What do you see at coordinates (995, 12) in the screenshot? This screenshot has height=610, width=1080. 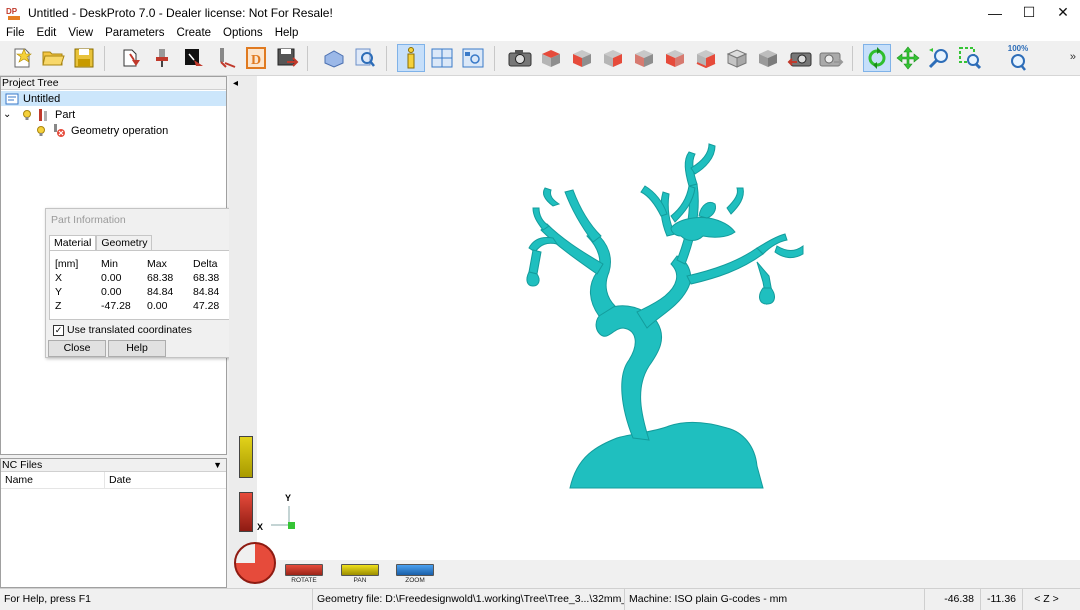 I see `minimize-button: —` at bounding box center [995, 12].